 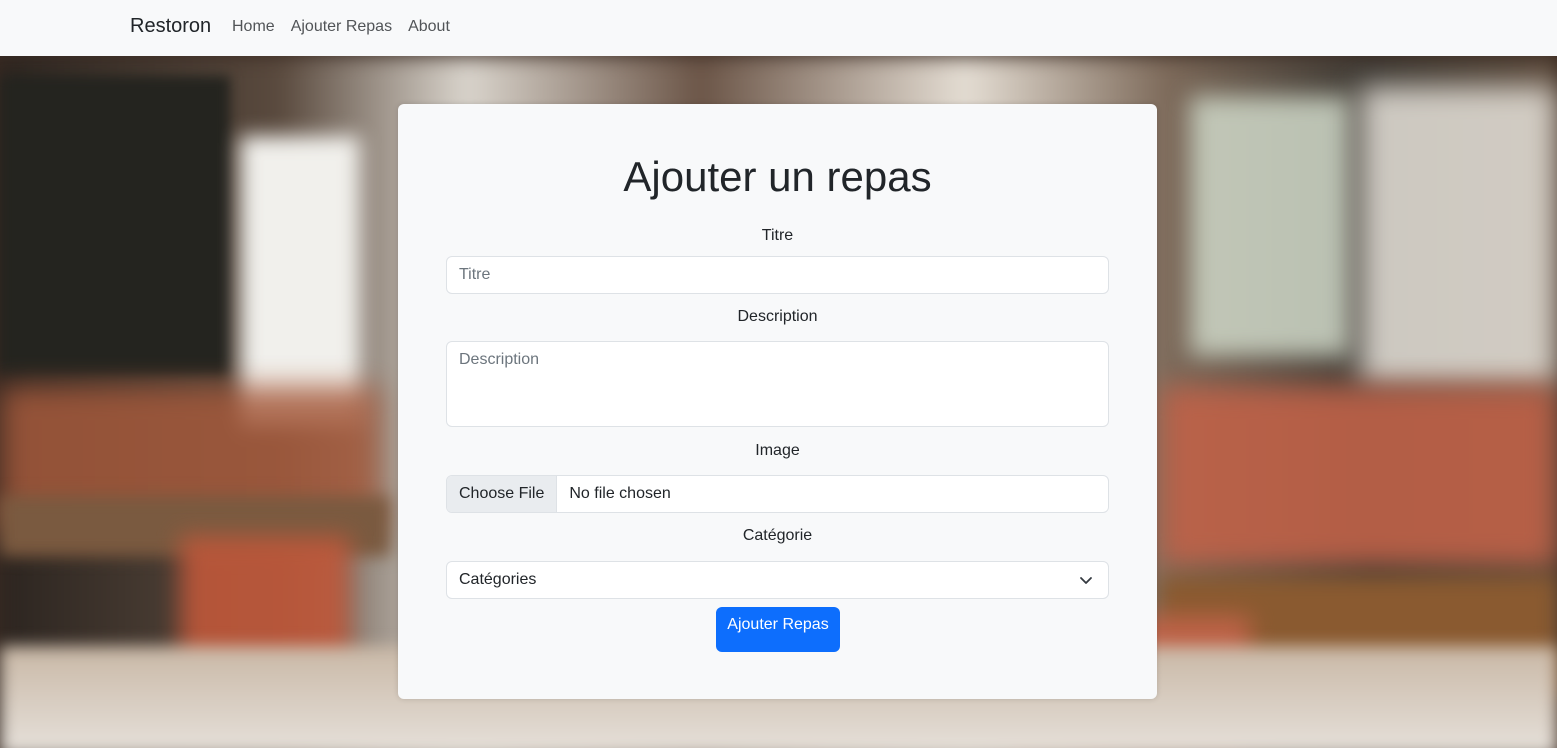 What do you see at coordinates (777, 275) in the screenshot?
I see `titre-input` at bounding box center [777, 275].